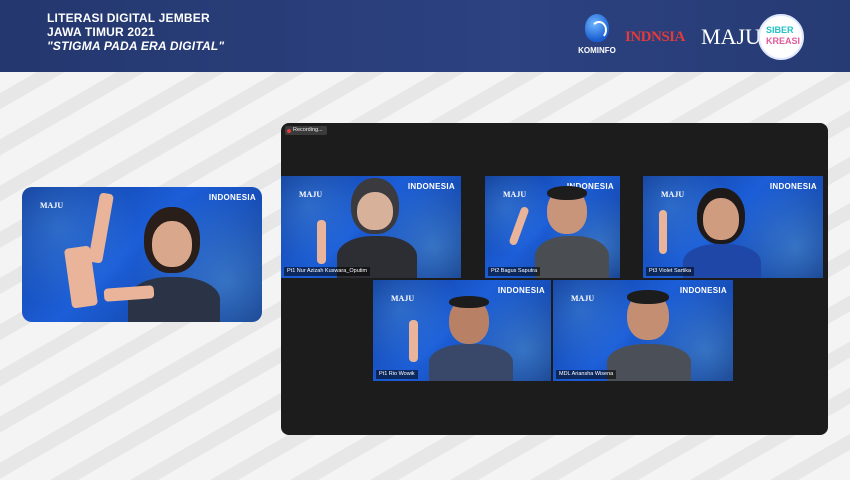 The width and height of the screenshot is (850, 480). I want to click on participant-video: MAJU INDONESIA Pt2 Bagus Saputra, so click(552, 227).